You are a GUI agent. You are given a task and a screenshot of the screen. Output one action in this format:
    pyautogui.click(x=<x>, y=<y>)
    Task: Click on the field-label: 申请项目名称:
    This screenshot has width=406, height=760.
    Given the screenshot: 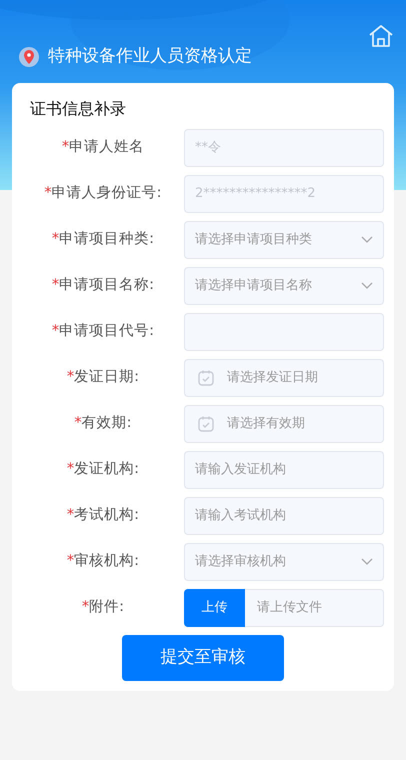 What is the action you would take?
    pyautogui.click(x=106, y=286)
    